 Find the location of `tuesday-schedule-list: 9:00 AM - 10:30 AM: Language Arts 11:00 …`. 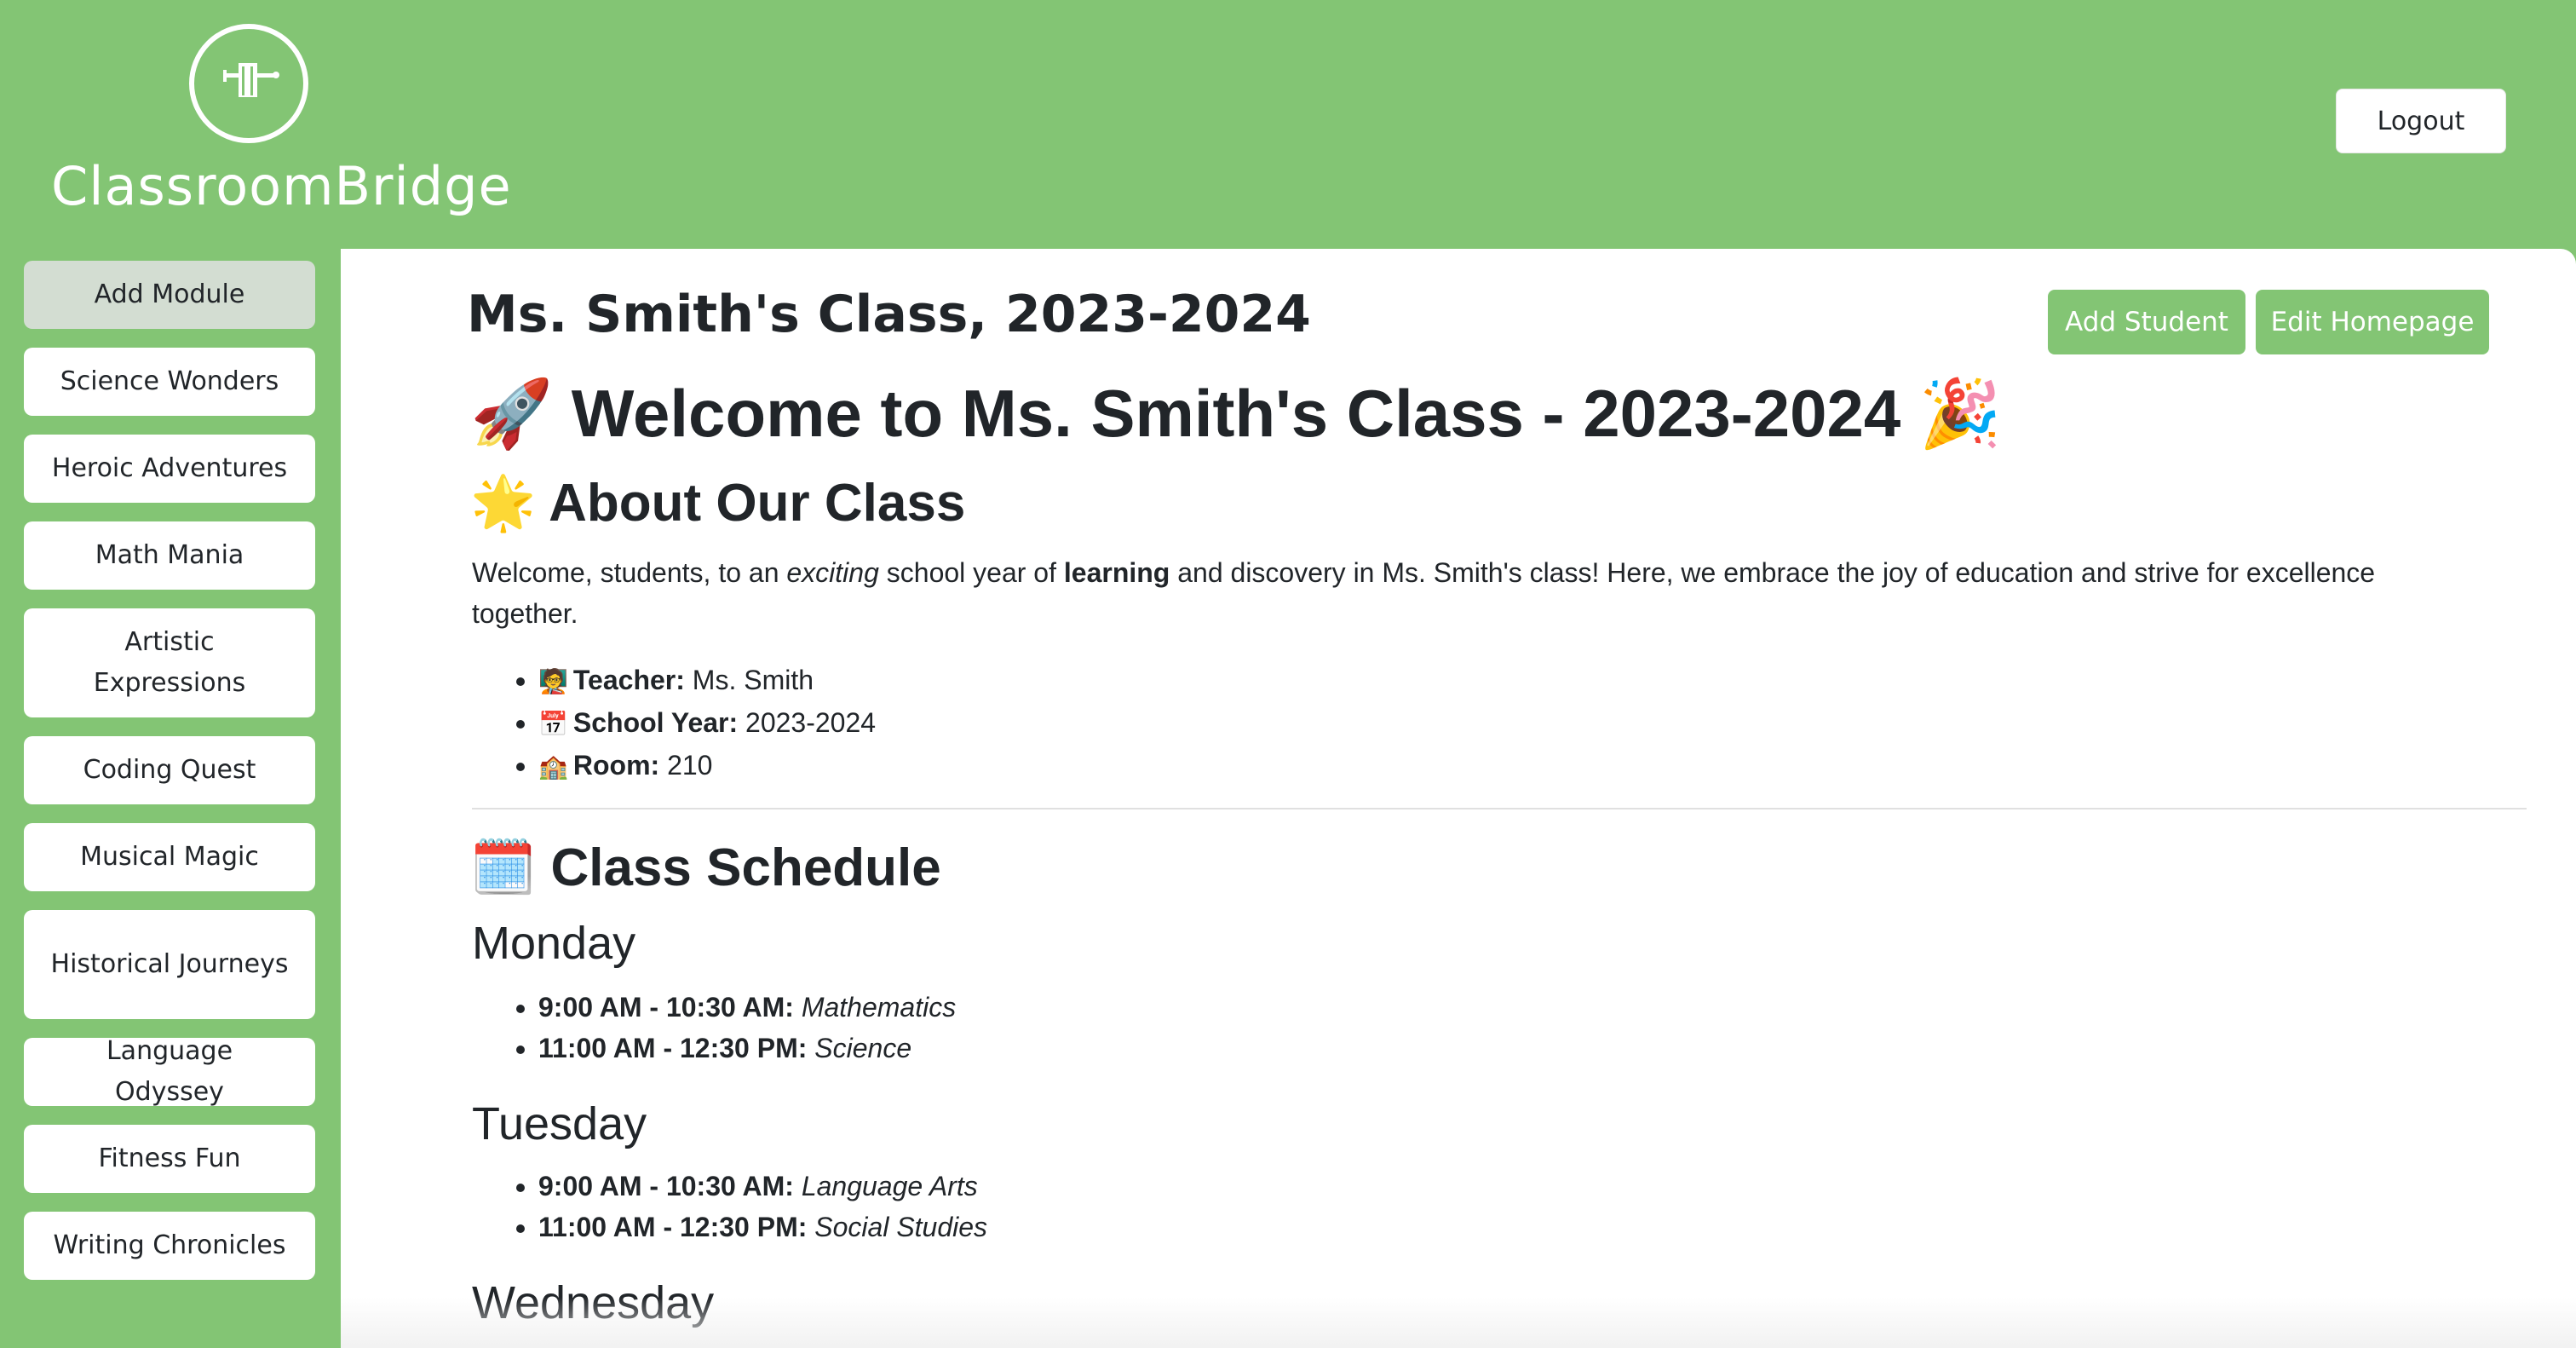

tuesday-schedule-list: 9:00 AM - 10:30 AM: Language Arts 11:00 … is located at coordinates (763, 1206).